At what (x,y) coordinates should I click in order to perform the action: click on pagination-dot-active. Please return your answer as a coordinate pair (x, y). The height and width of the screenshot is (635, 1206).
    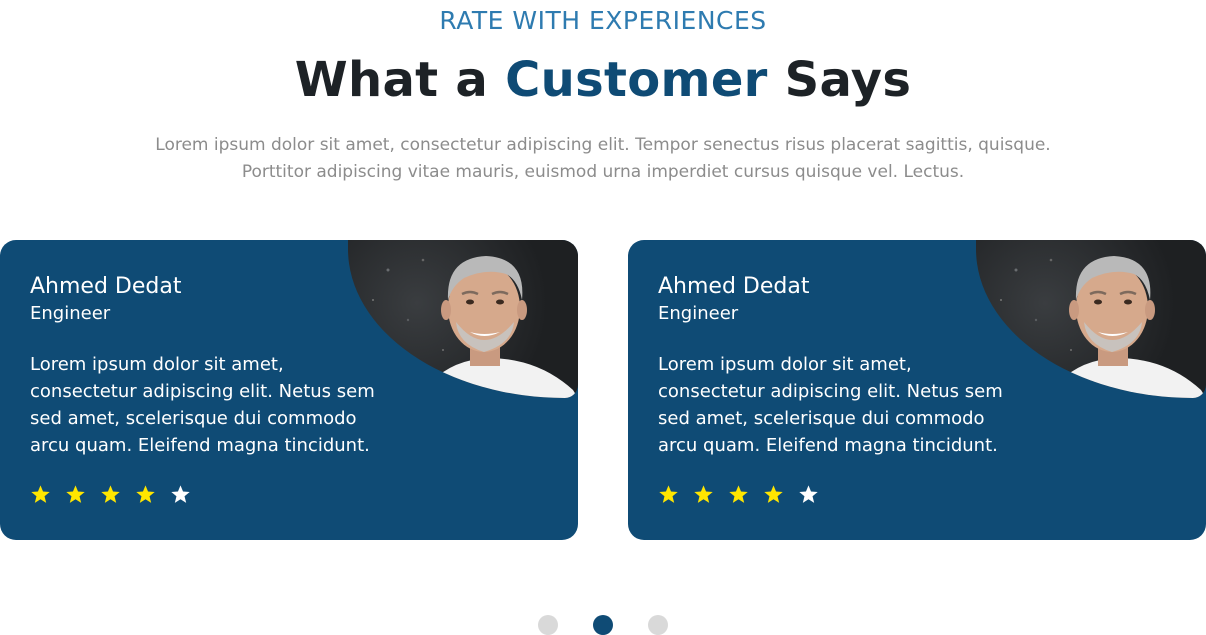
    Looking at the image, I should click on (603, 625).